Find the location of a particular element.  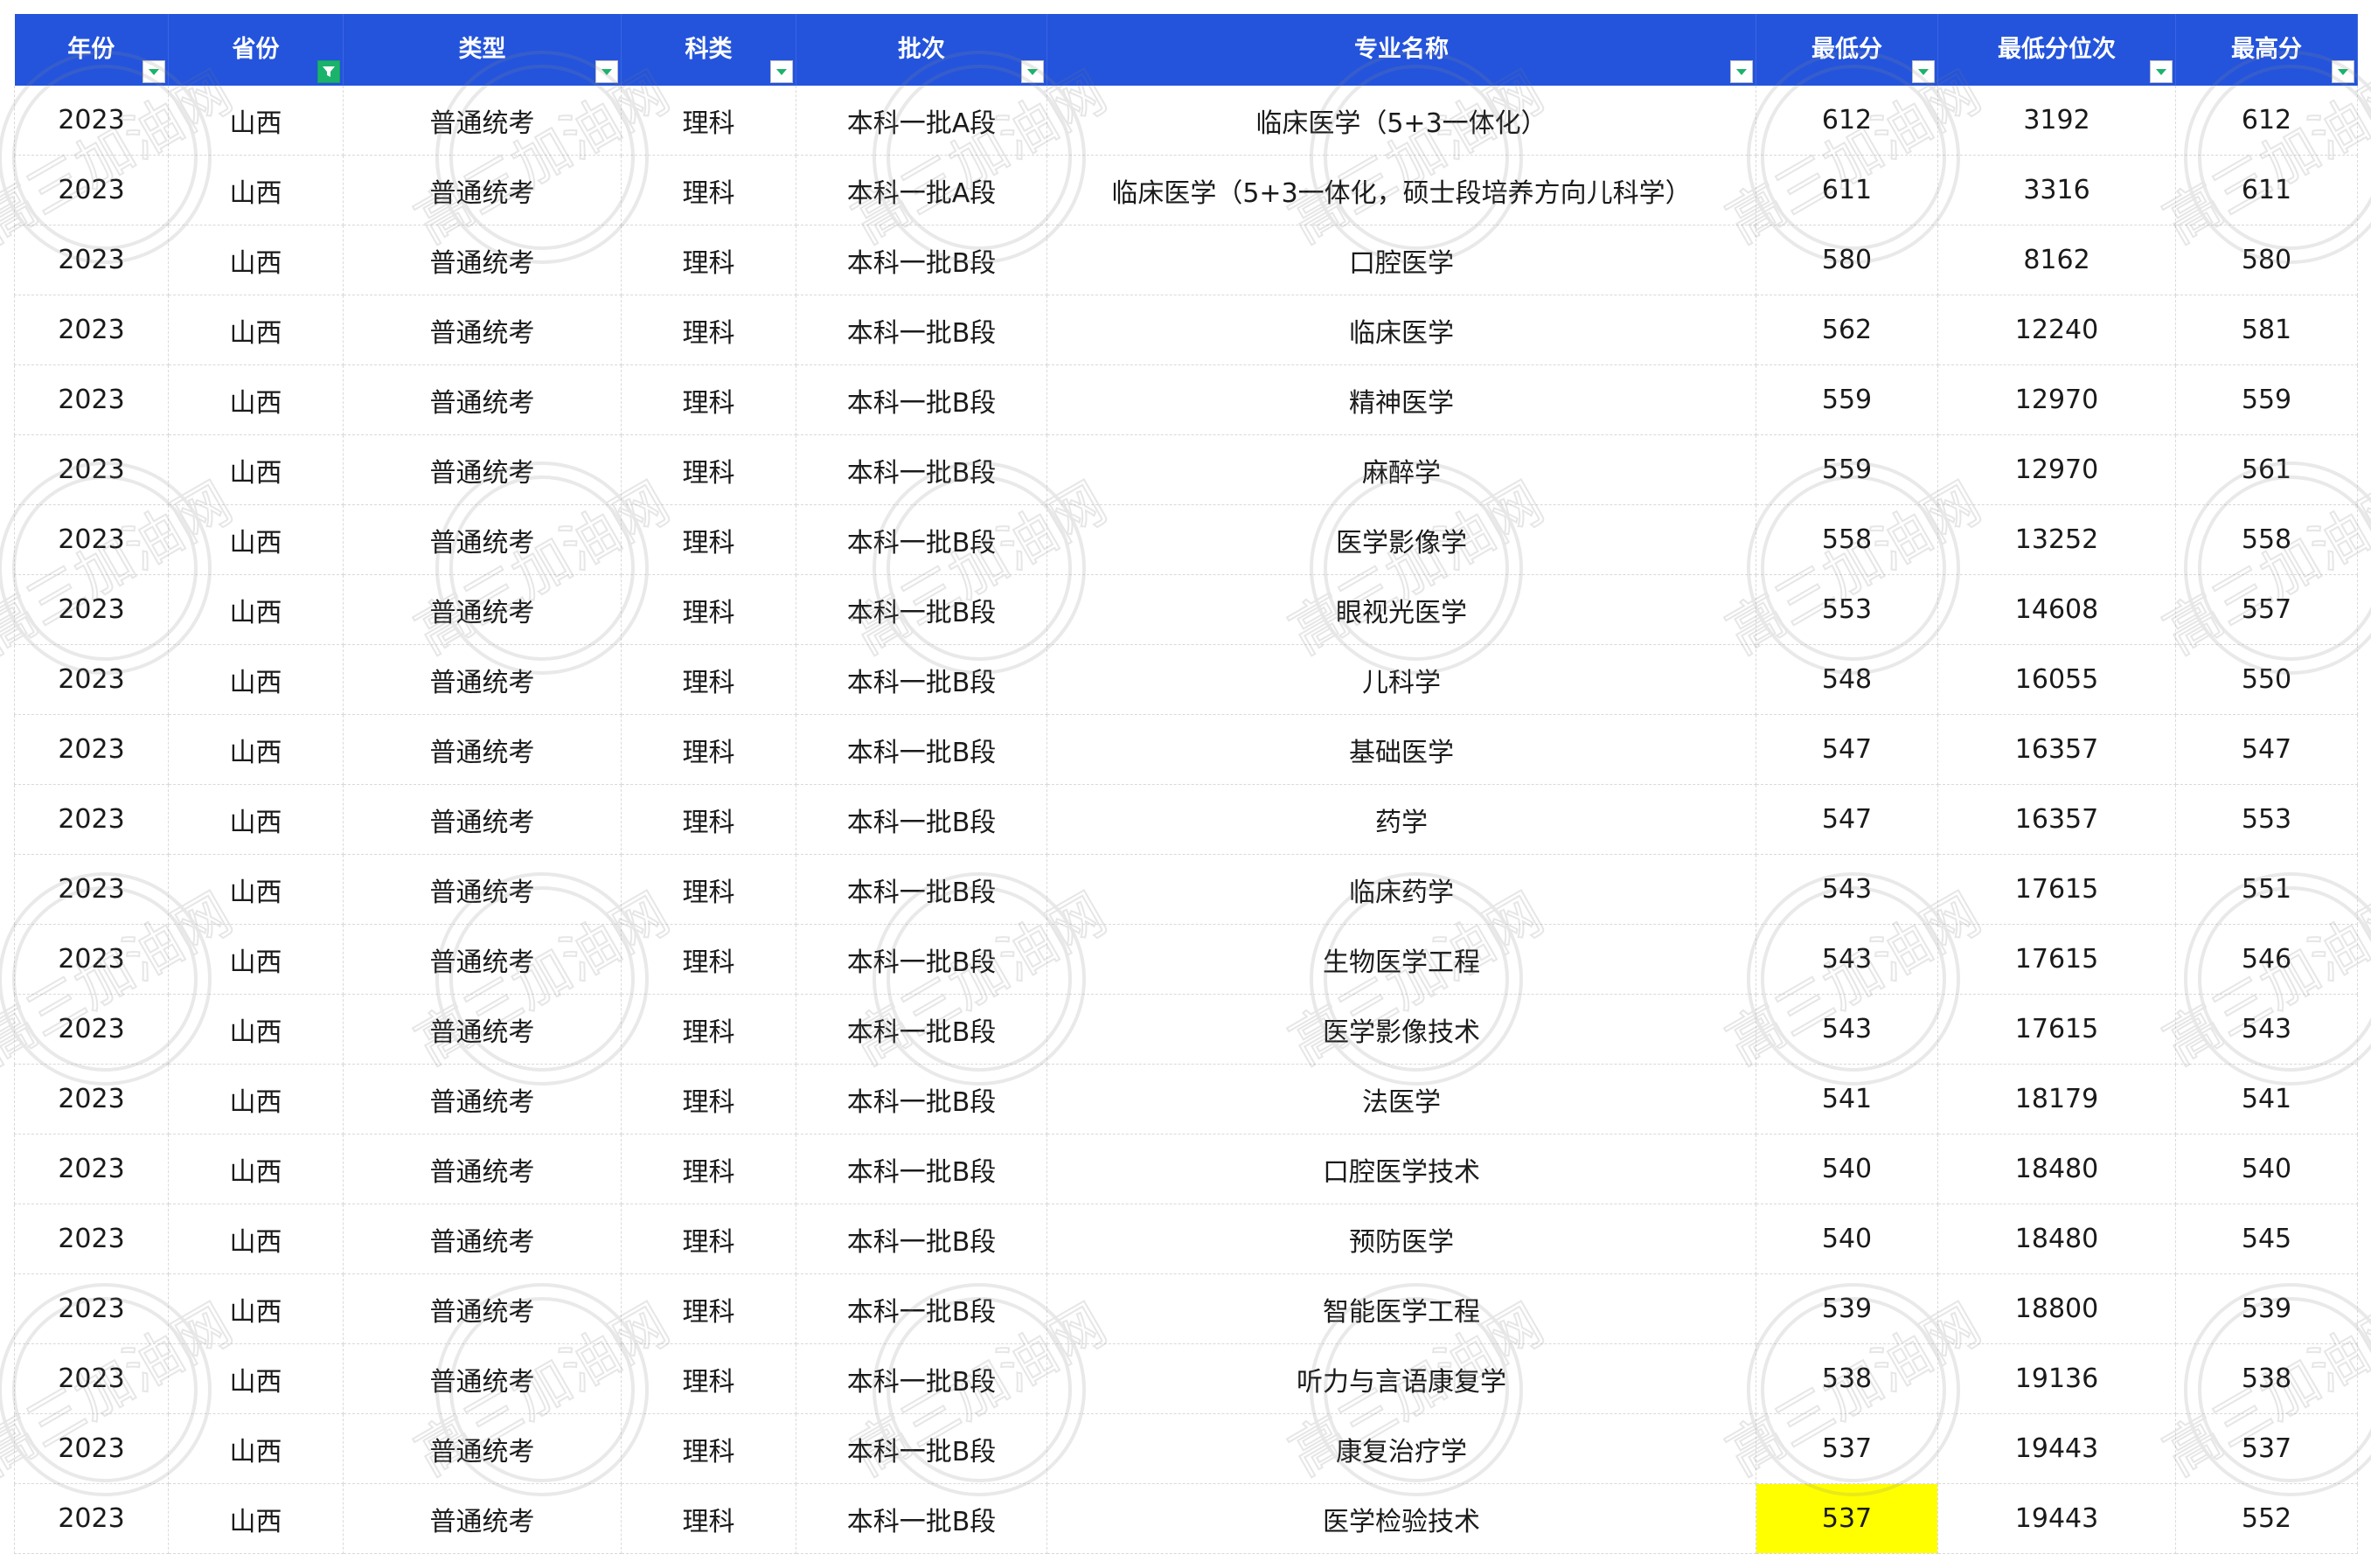

cell-min-rank: 18800 is located at coordinates (2056, 1308).